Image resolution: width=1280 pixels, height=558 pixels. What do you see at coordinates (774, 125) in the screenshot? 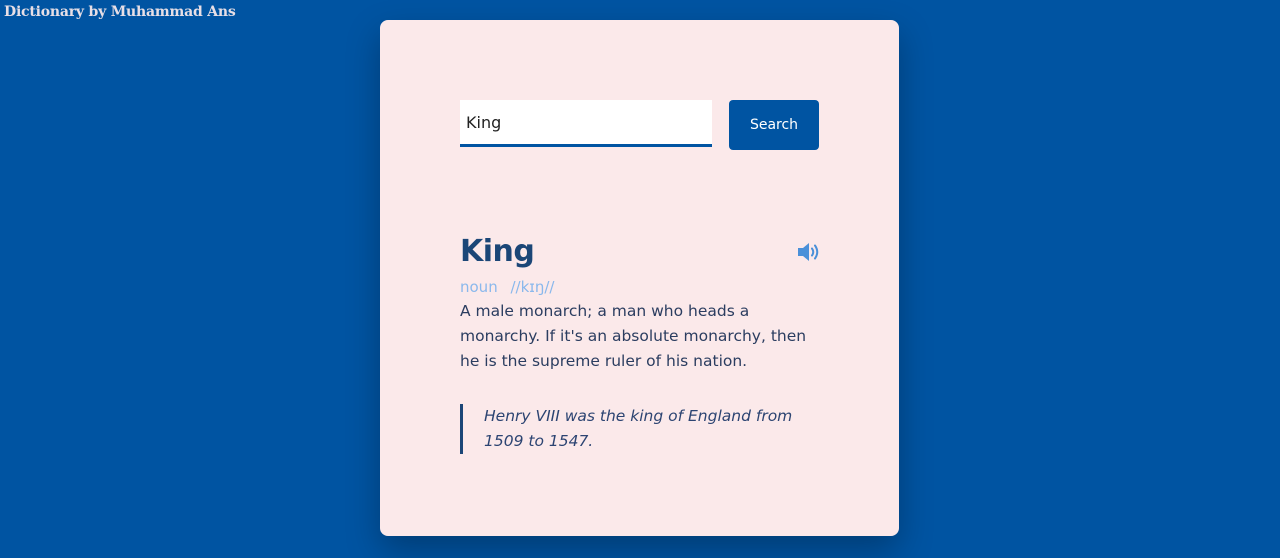
I see `search-button: Search` at bounding box center [774, 125].